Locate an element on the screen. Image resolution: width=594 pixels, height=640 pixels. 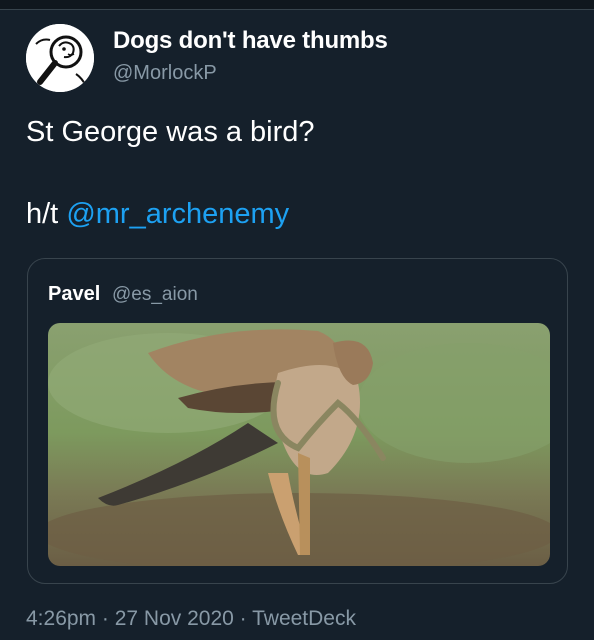
author-avatar is located at coordinates (60, 58).